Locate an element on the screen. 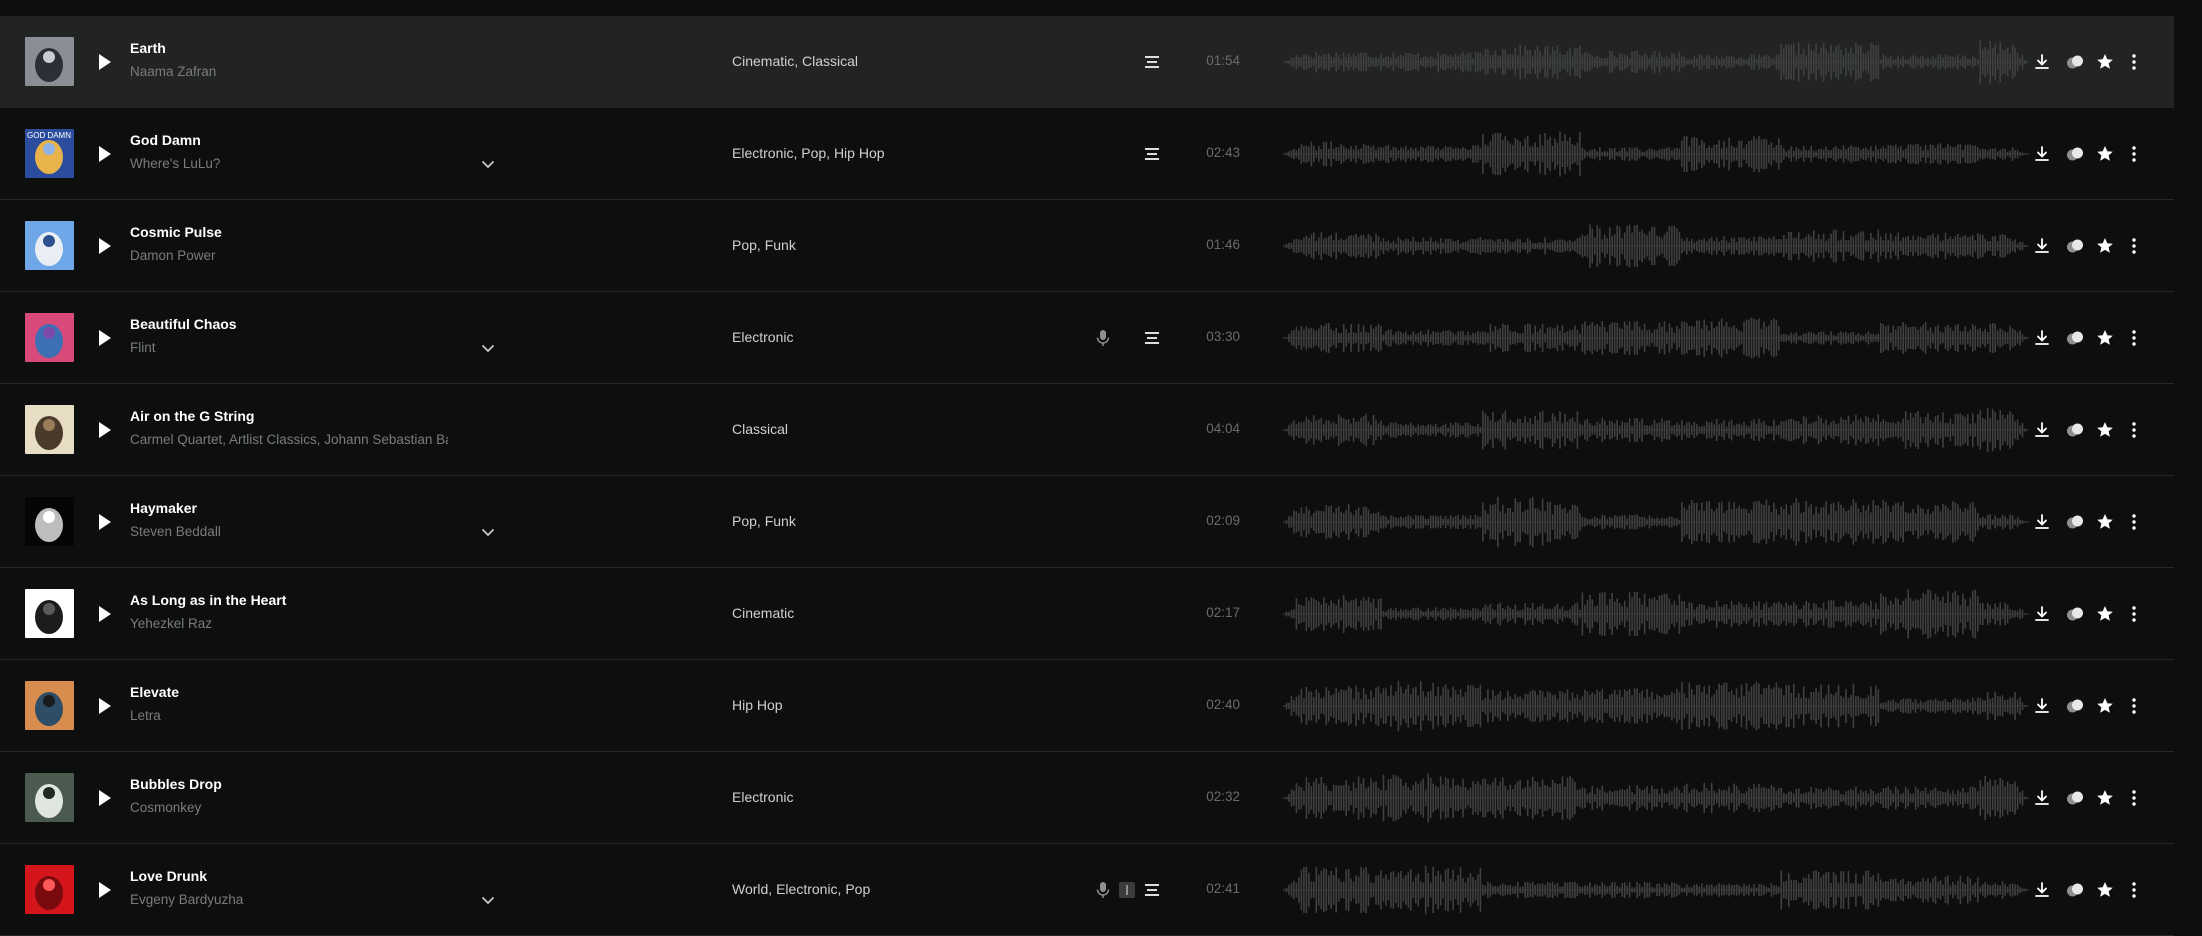 The image size is (2202, 936). track-title: God Damn is located at coordinates (165, 140).